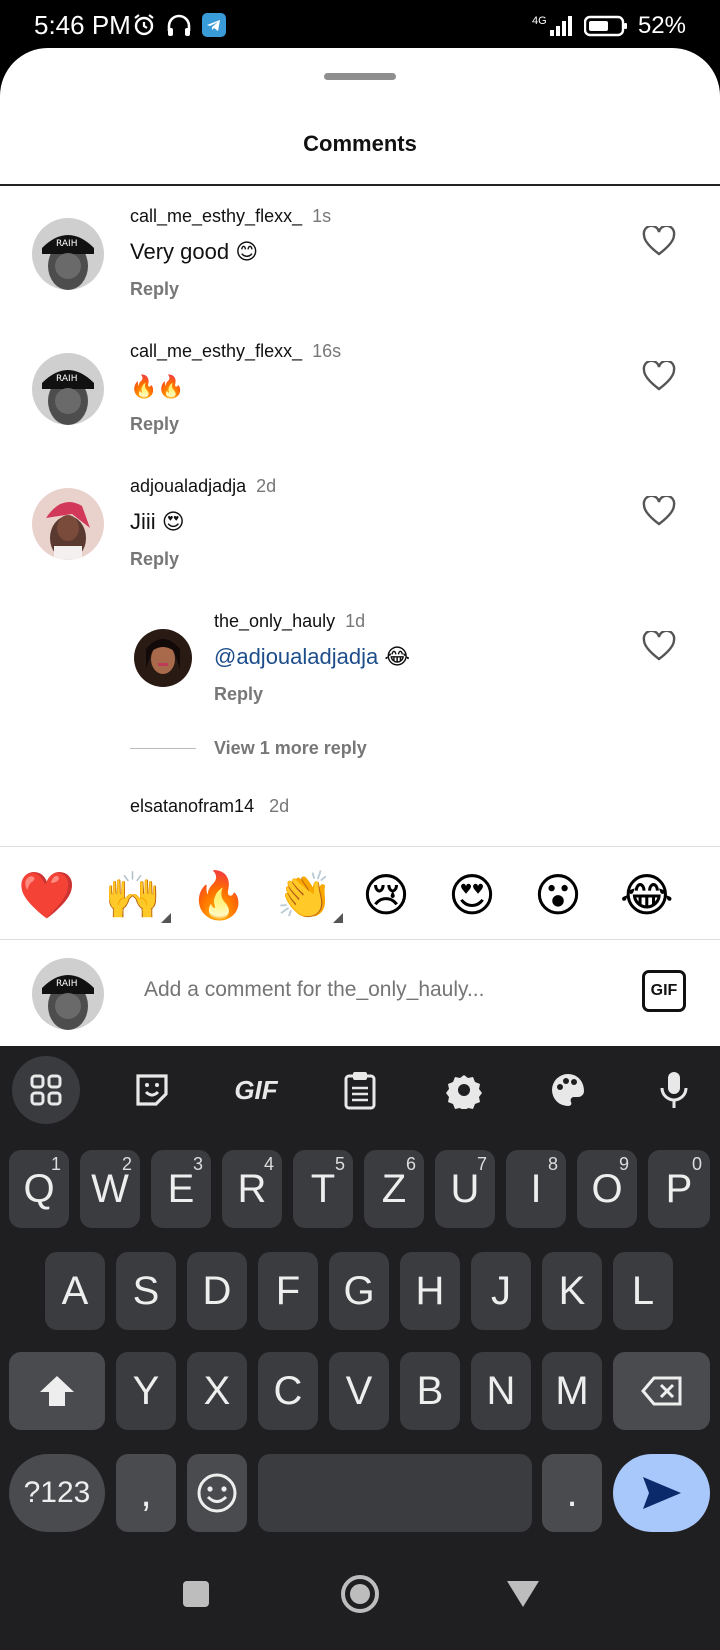 The height and width of the screenshot is (1650, 720). Describe the element at coordinates (75, 1291) in the screenshot. I see `key-a: A` at that location.